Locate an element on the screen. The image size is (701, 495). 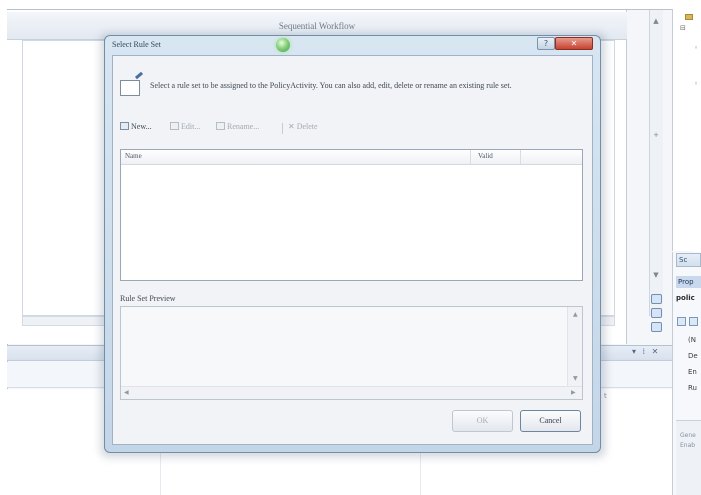
help-button: ? is located at coordinates (546, 43).